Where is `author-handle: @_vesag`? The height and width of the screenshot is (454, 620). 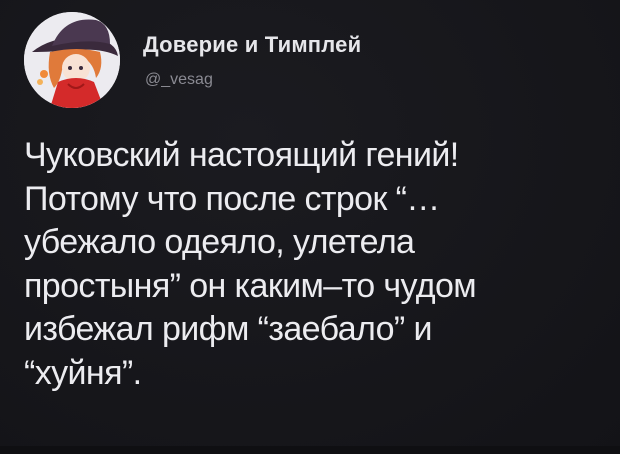
author-handle: @_vesag is located at coordinates (179, 80).